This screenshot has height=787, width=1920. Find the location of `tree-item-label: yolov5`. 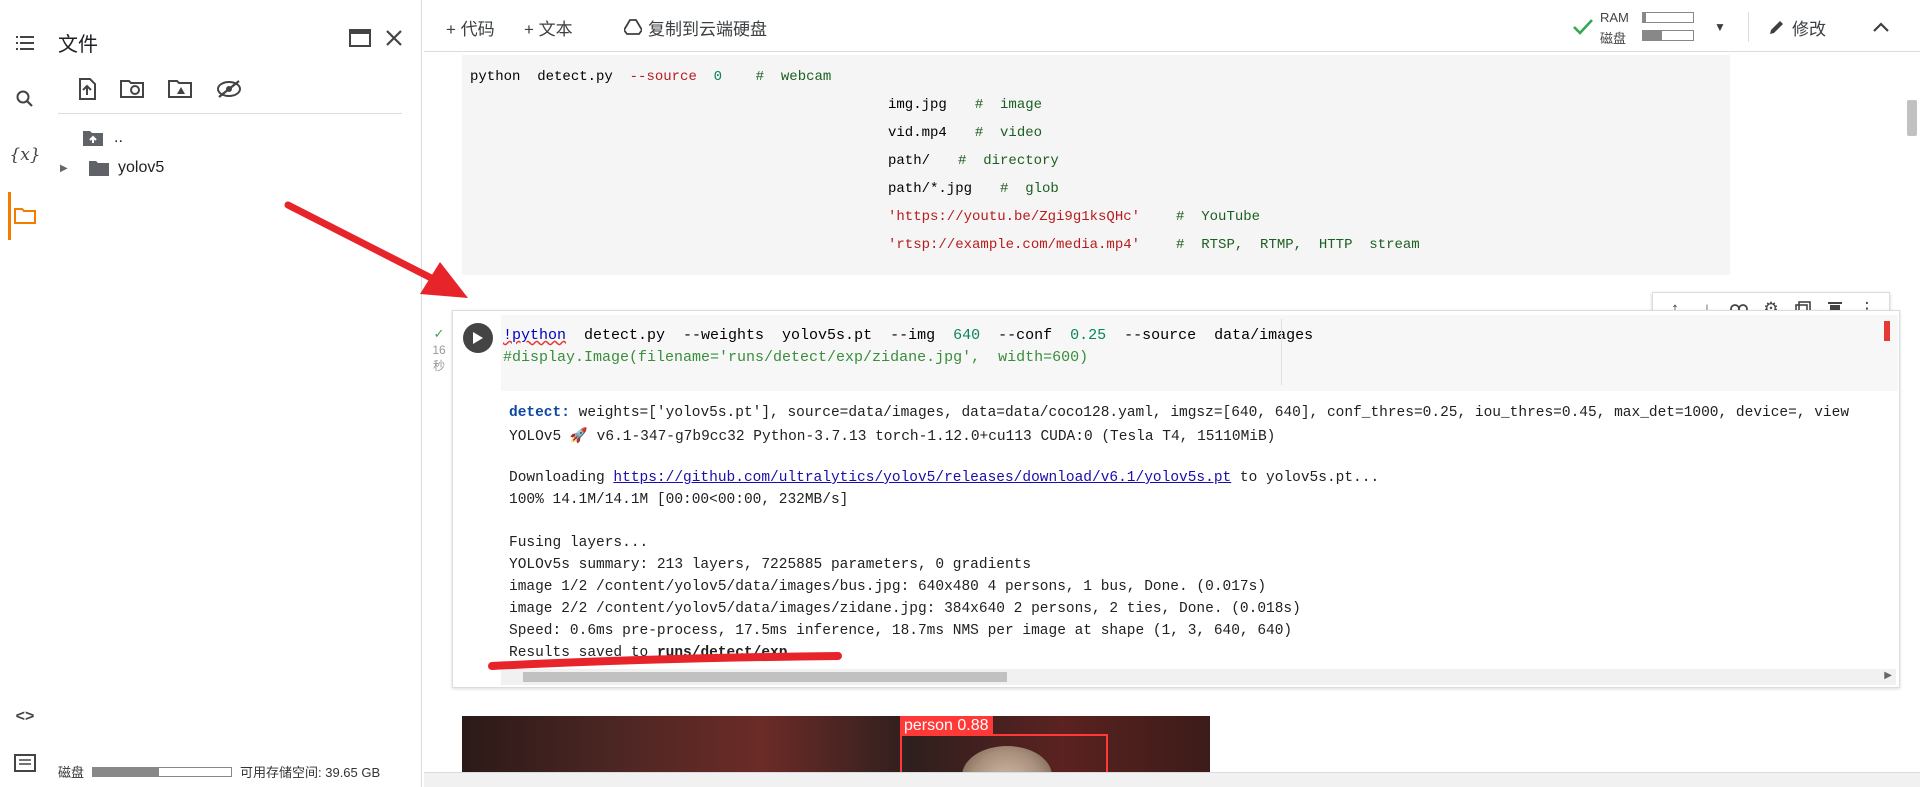

tree-item-label: yolov5 is located at coordinates (141, 167).